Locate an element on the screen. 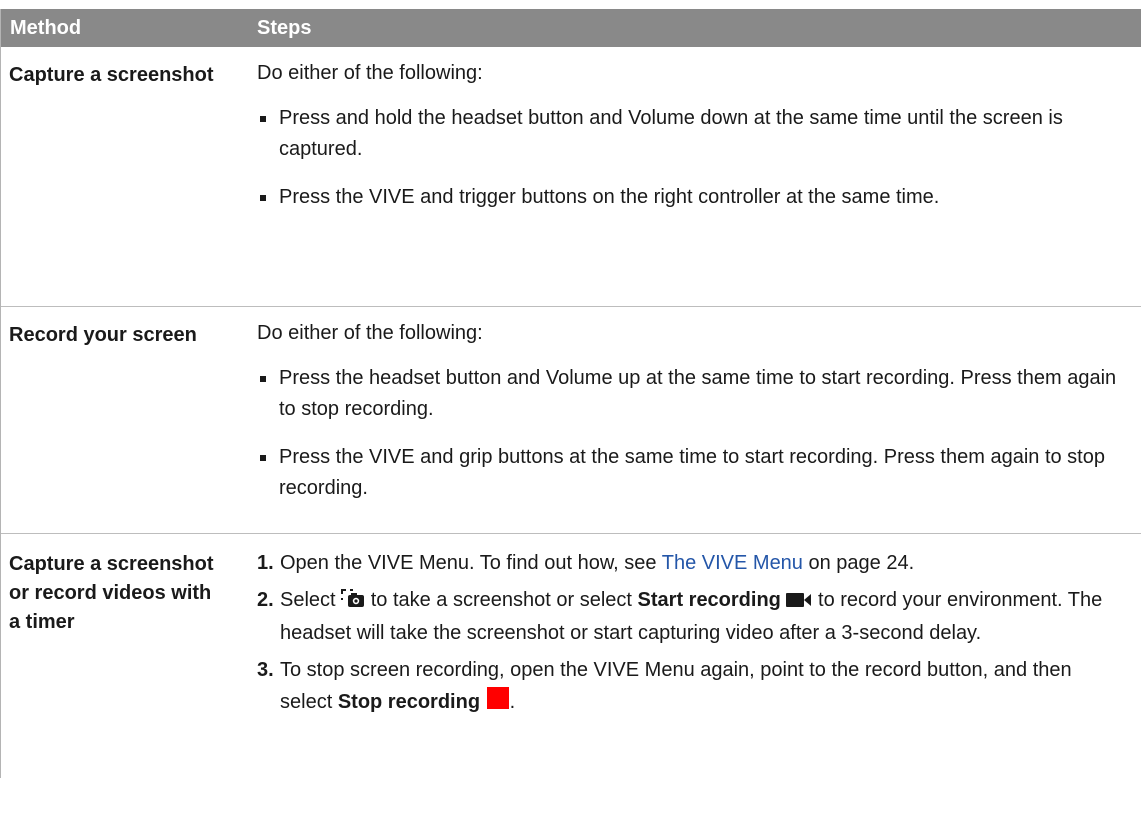 This screenshot has width=1148, height=818. step-number: 1. is located at coordinates (265, 563).